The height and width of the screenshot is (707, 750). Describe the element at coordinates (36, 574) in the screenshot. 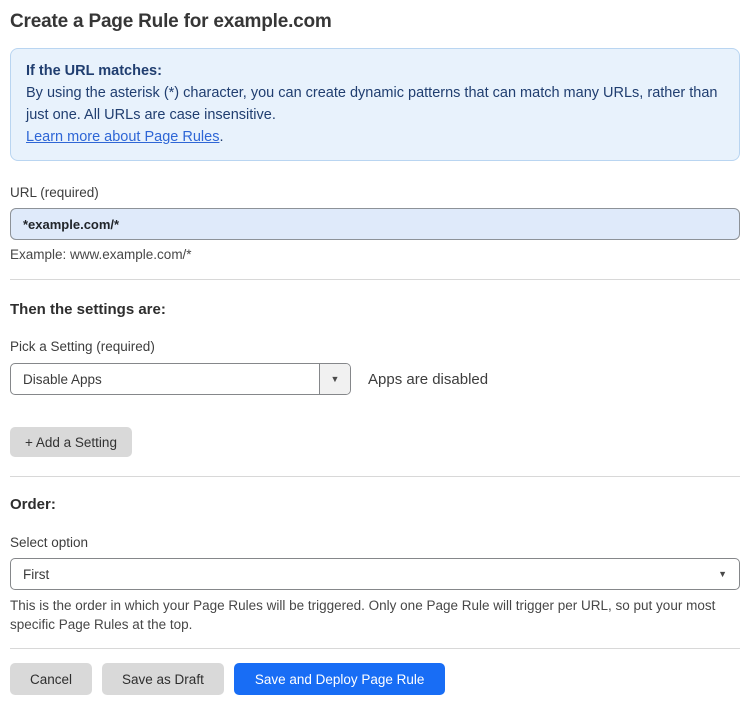

I see `order-select-value: First` at that location.